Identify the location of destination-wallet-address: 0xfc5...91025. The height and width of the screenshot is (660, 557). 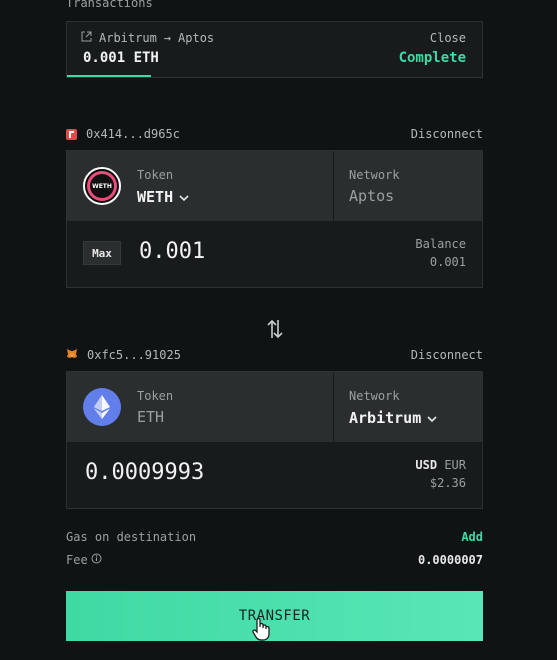
(134, 355).